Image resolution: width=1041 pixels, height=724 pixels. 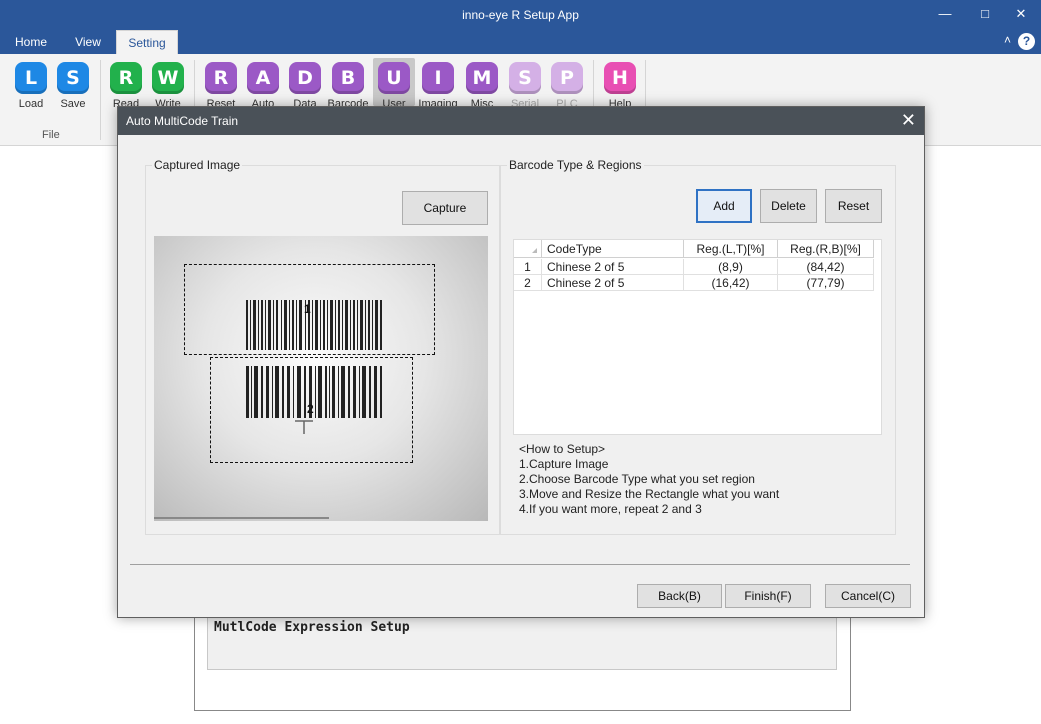 I want to click on multicode-expression-section: MutlCode Expression Setup, so click(x=522, y=643).